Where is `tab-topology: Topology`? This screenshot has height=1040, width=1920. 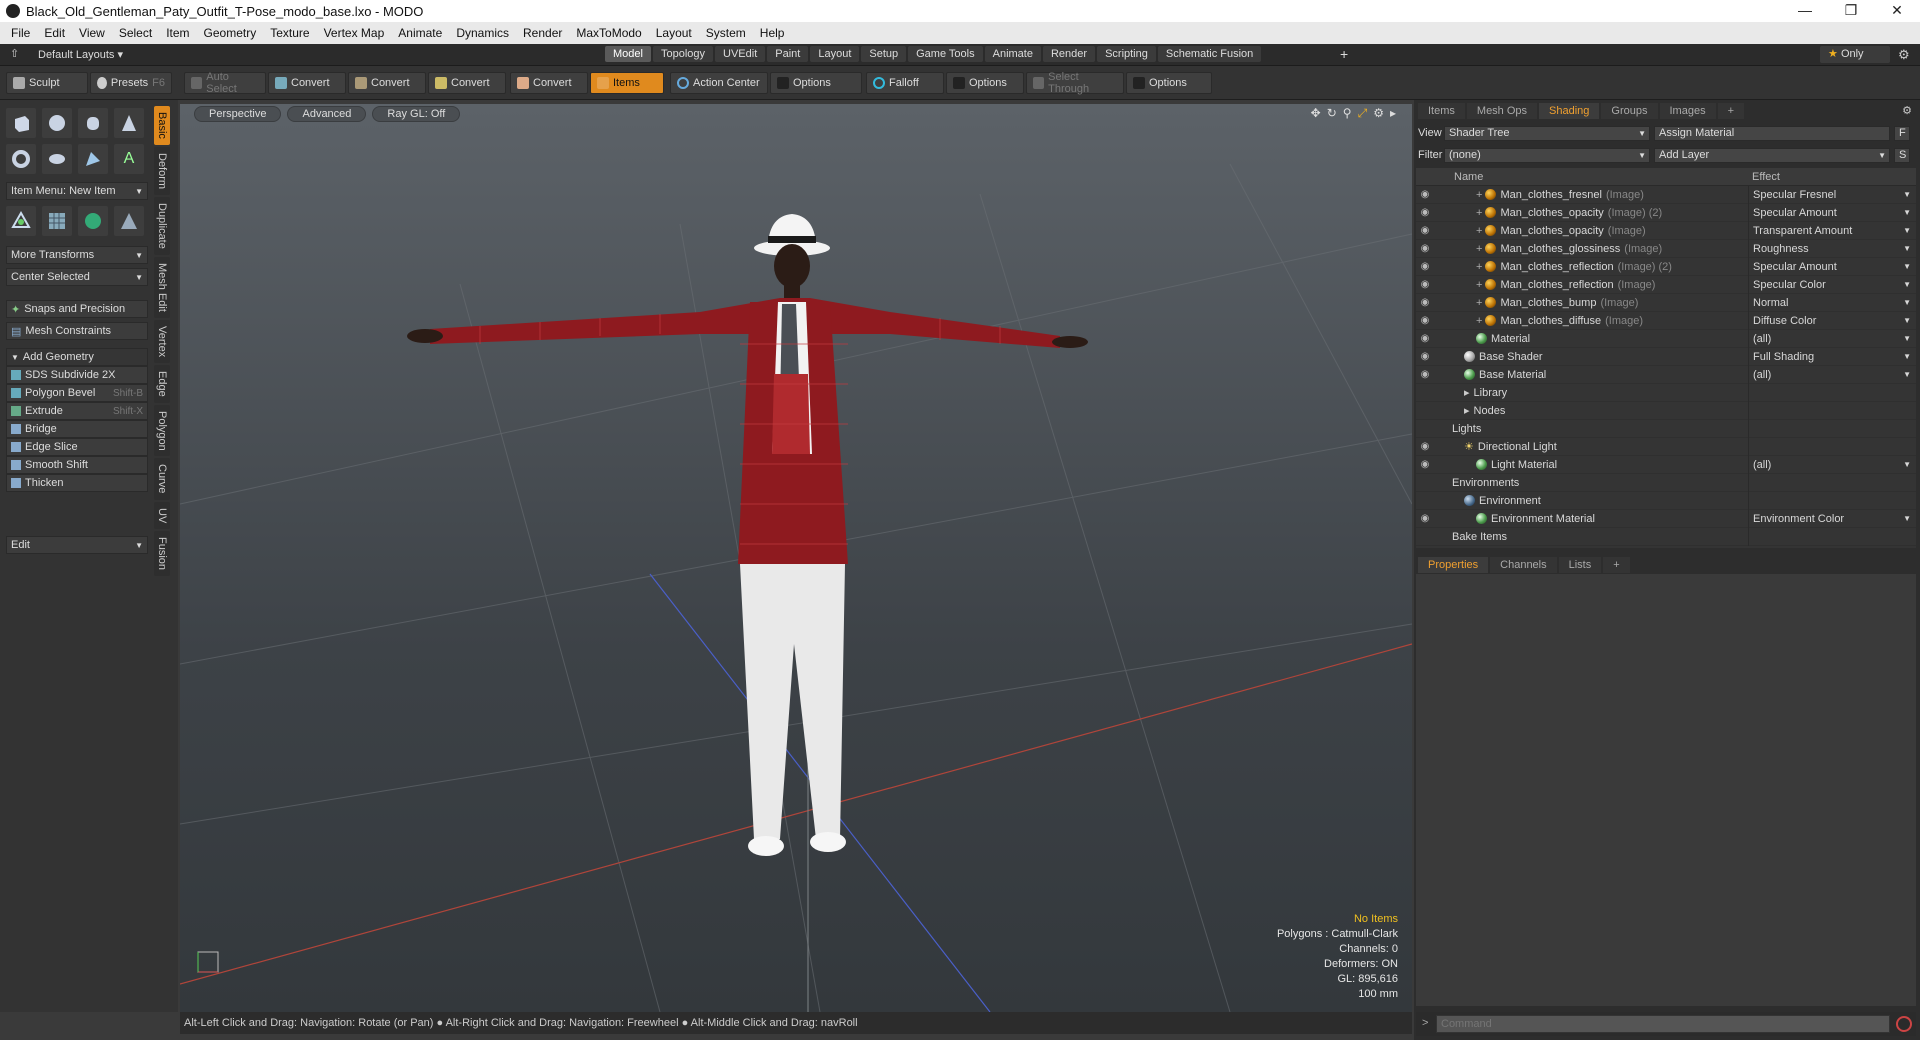 tab-topology: Topology is located at coordinates (683, 54).